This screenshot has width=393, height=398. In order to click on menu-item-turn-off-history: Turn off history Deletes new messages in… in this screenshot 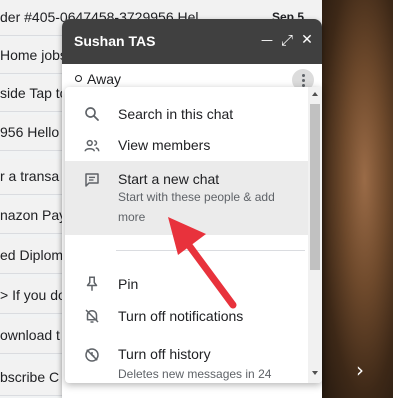, I will do `click(186, 361)`.